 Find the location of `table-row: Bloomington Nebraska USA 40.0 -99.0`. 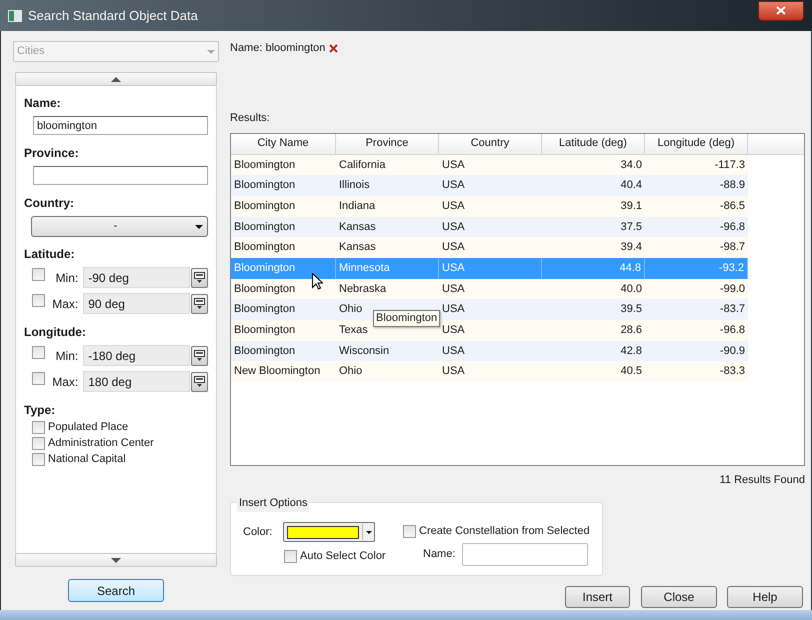

table-row: Bloomington Nebraska USA 40.0 -99.0 is located at coordinates (489, 289).